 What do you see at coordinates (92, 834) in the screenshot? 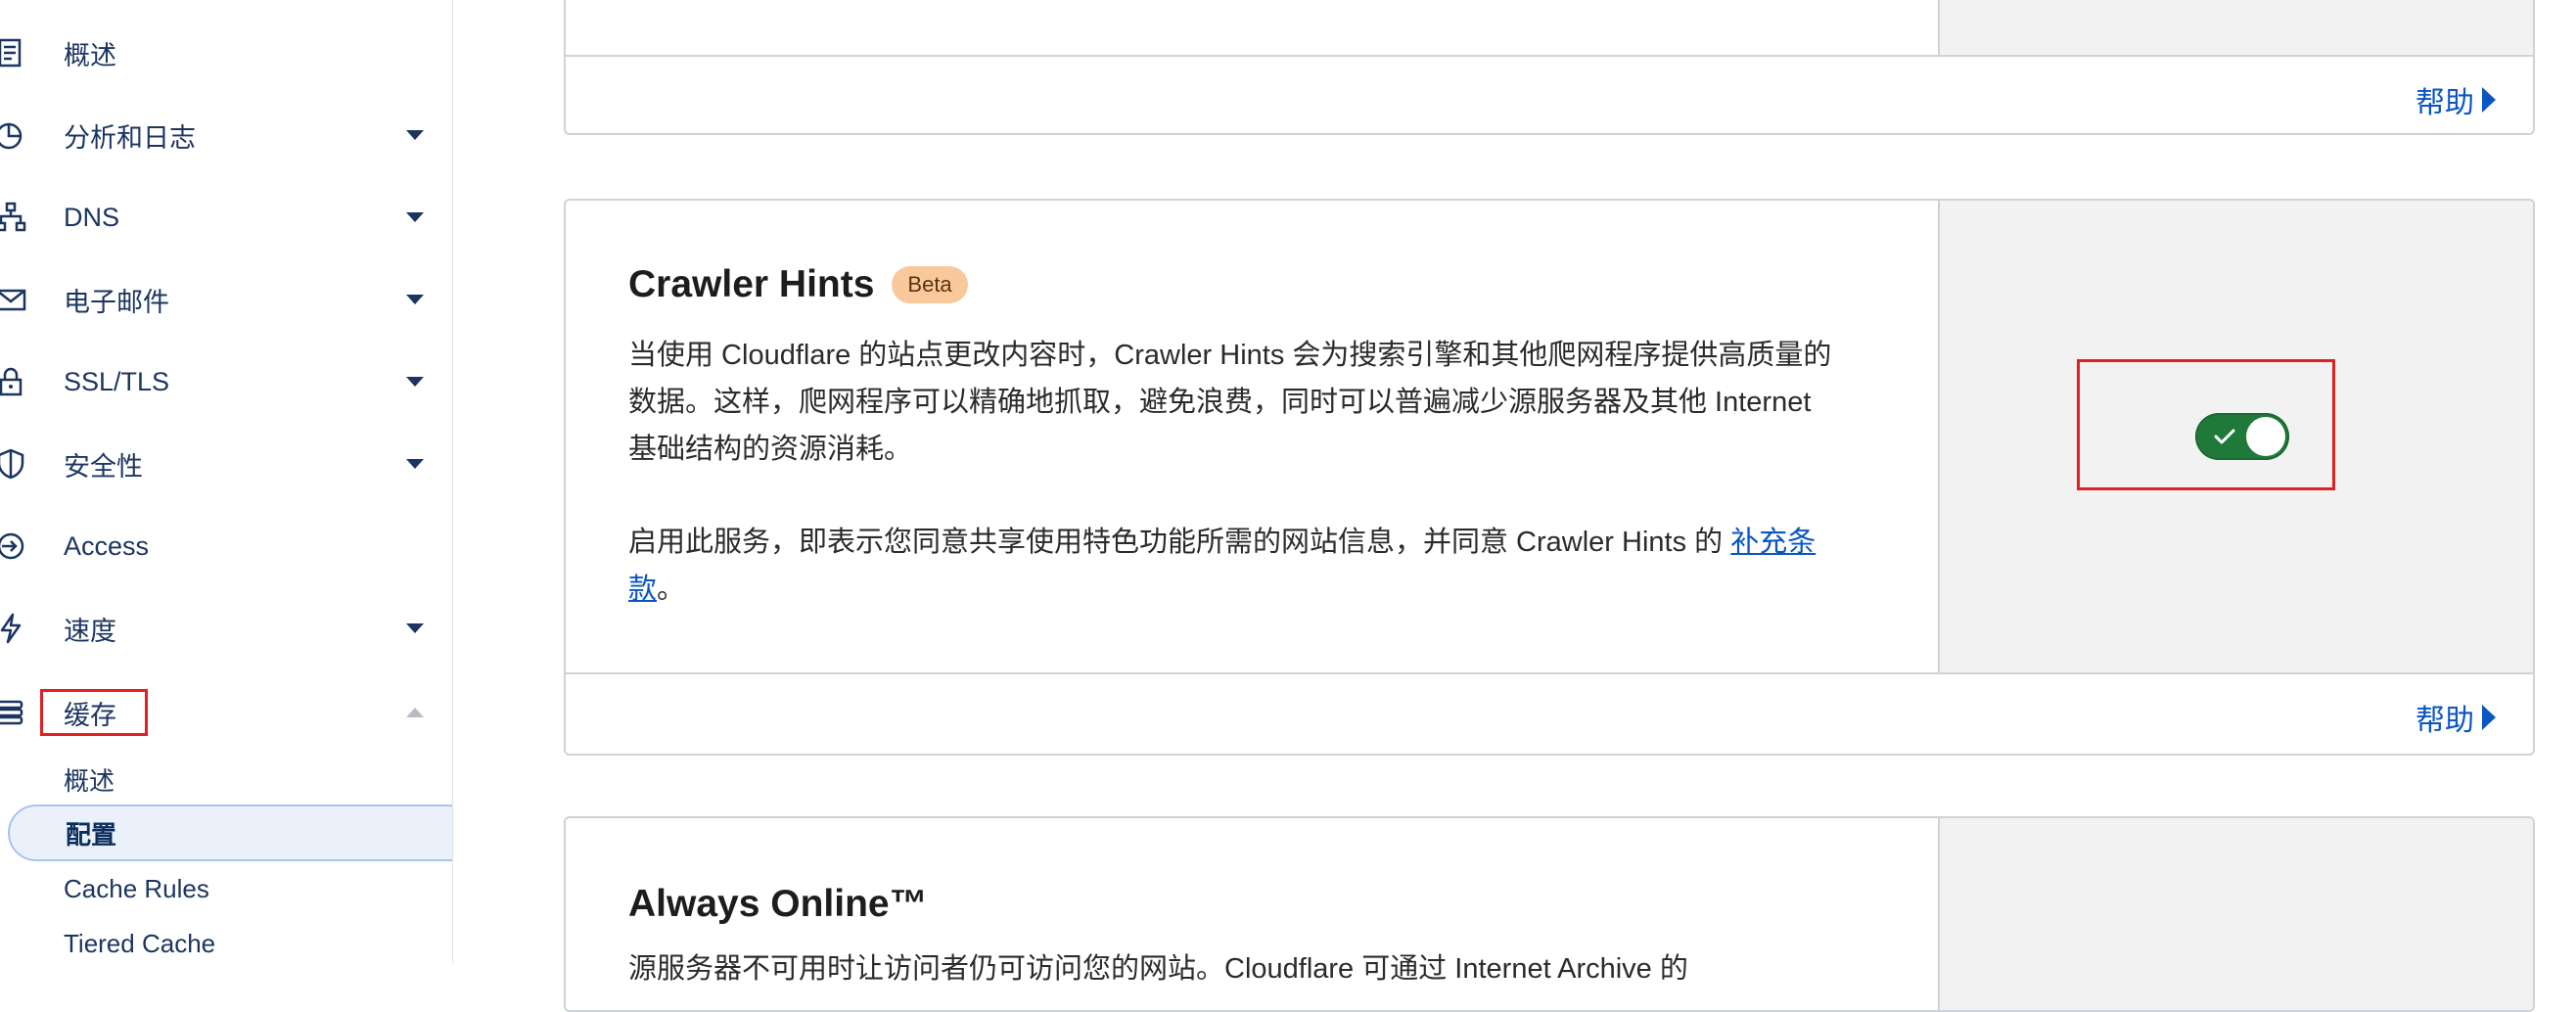
I see `sidebar-subitem-label: 配置` at bounding box center [92, 834].